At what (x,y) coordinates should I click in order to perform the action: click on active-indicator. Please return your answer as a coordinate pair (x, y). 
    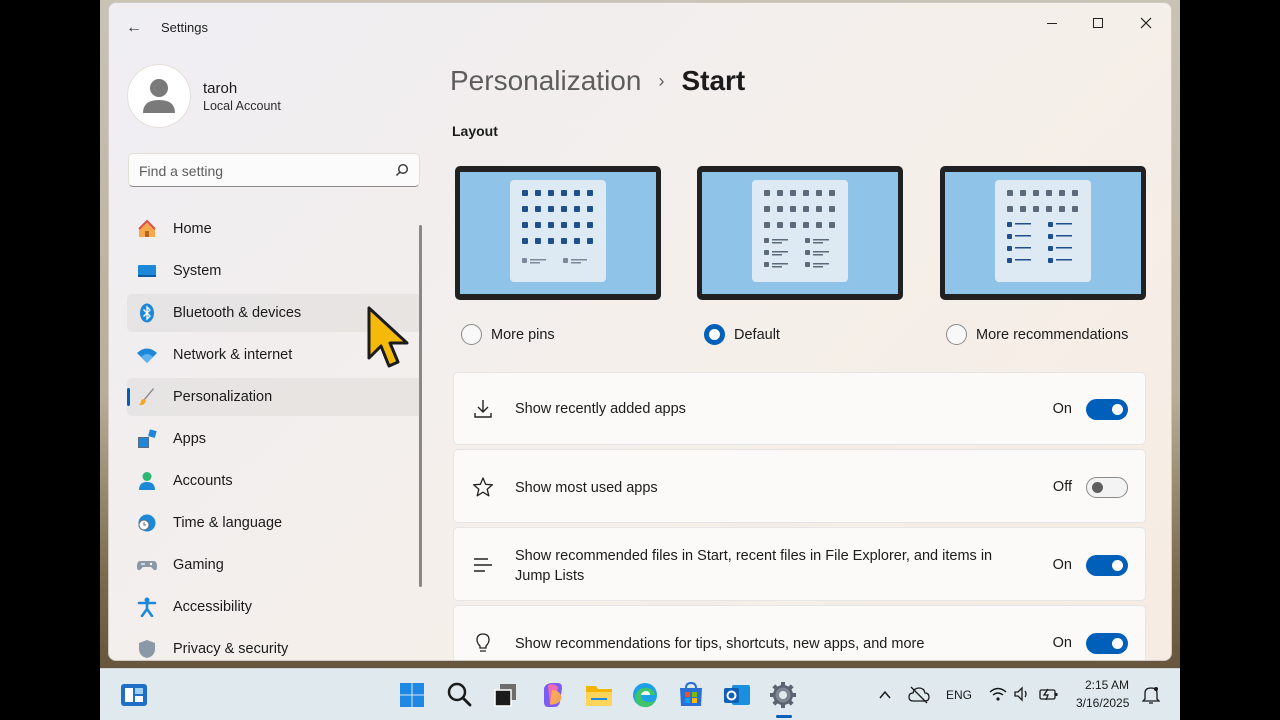
    Looking at the image, I should click on (128, 397).